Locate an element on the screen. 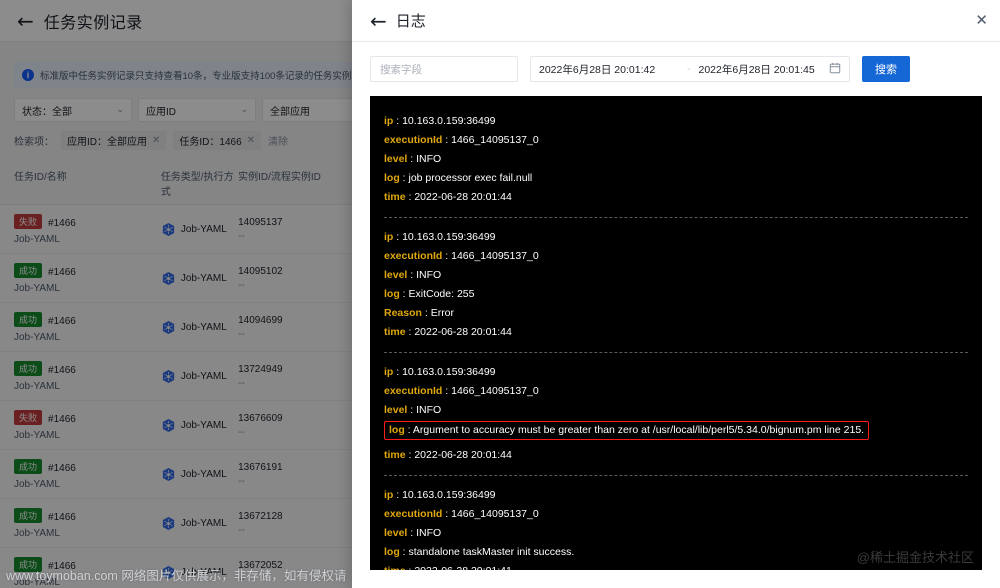 This screenshot has width=1000, height=588. cell-task: 失败 #1466 Job-YAML is located at coordinates (87, 229).